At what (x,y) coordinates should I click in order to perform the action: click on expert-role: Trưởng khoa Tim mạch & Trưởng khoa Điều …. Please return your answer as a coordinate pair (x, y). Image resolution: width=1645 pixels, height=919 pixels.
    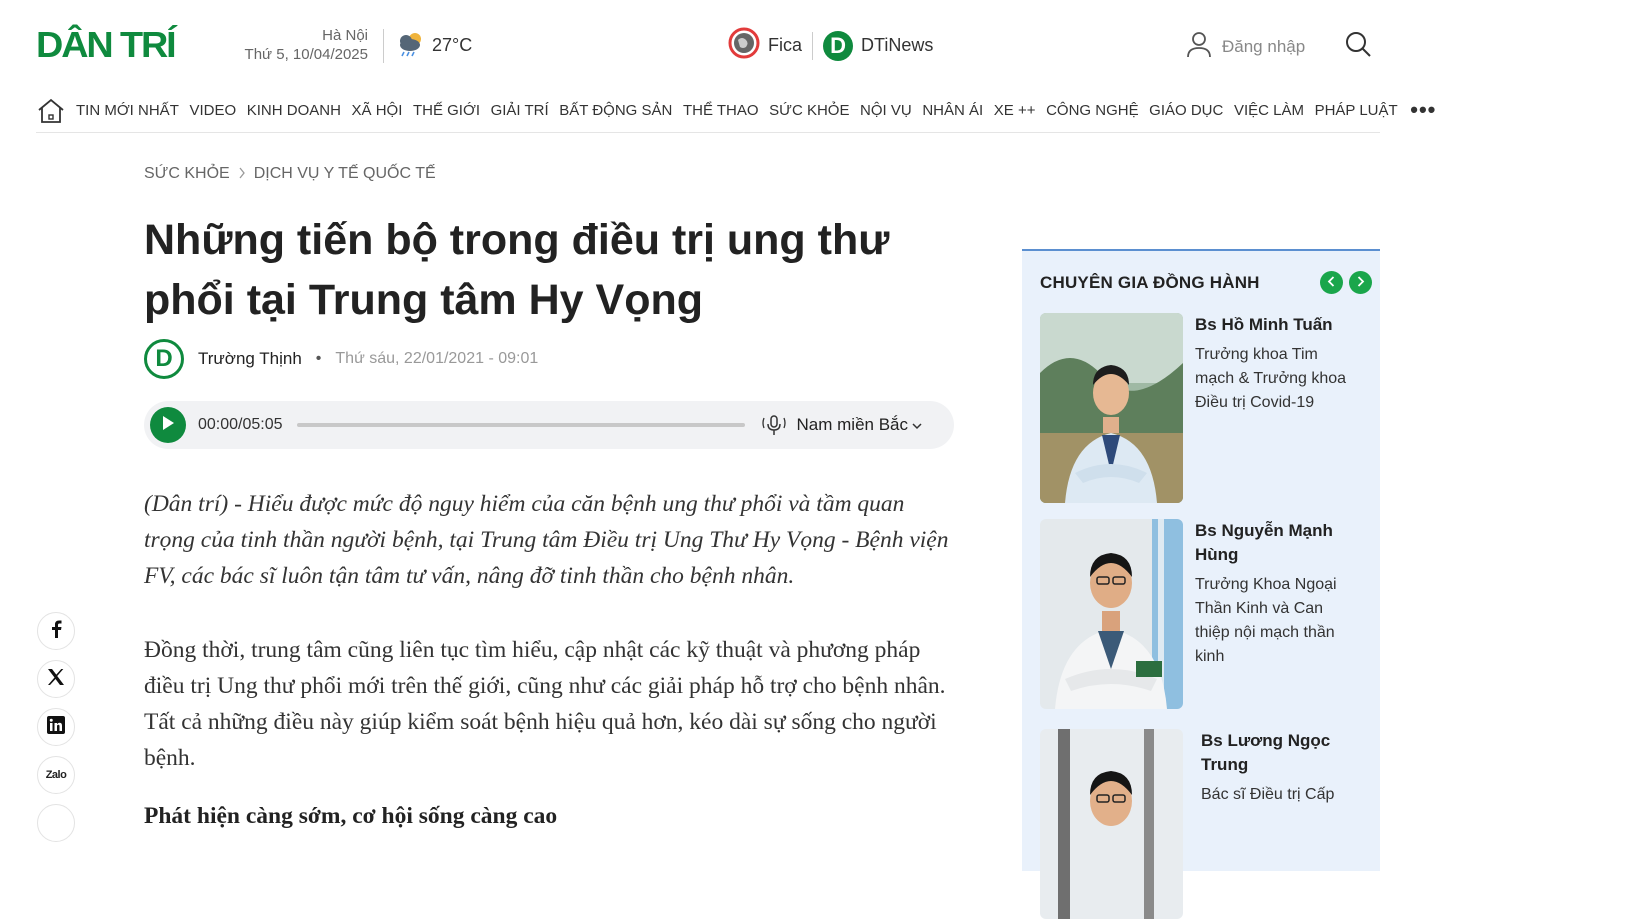
    Looking at the image, I should click on (1271, 378).